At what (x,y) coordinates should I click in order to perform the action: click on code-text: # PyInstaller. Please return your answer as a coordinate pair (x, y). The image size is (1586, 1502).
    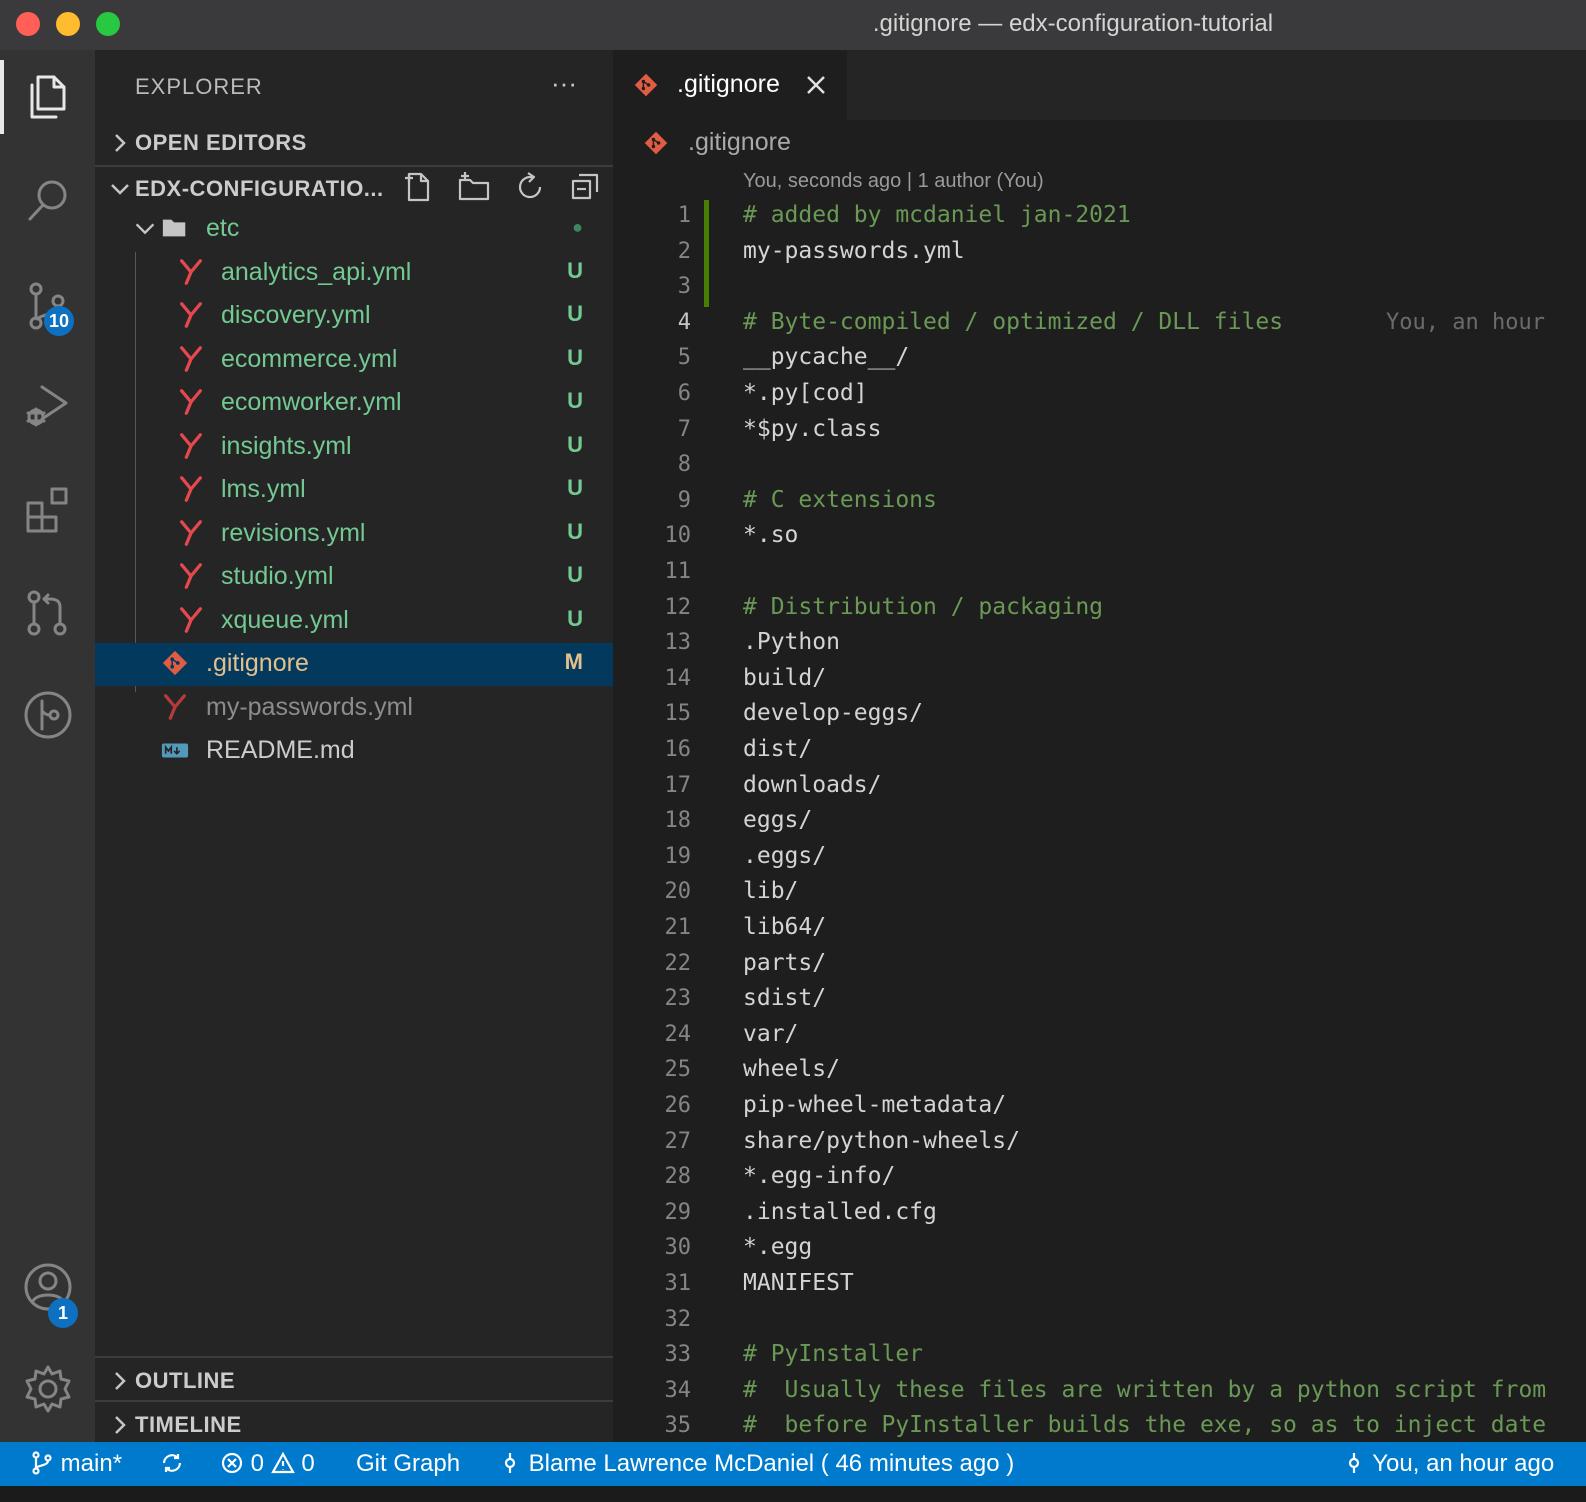
    Looking at the image, I should click on (833, 1354).